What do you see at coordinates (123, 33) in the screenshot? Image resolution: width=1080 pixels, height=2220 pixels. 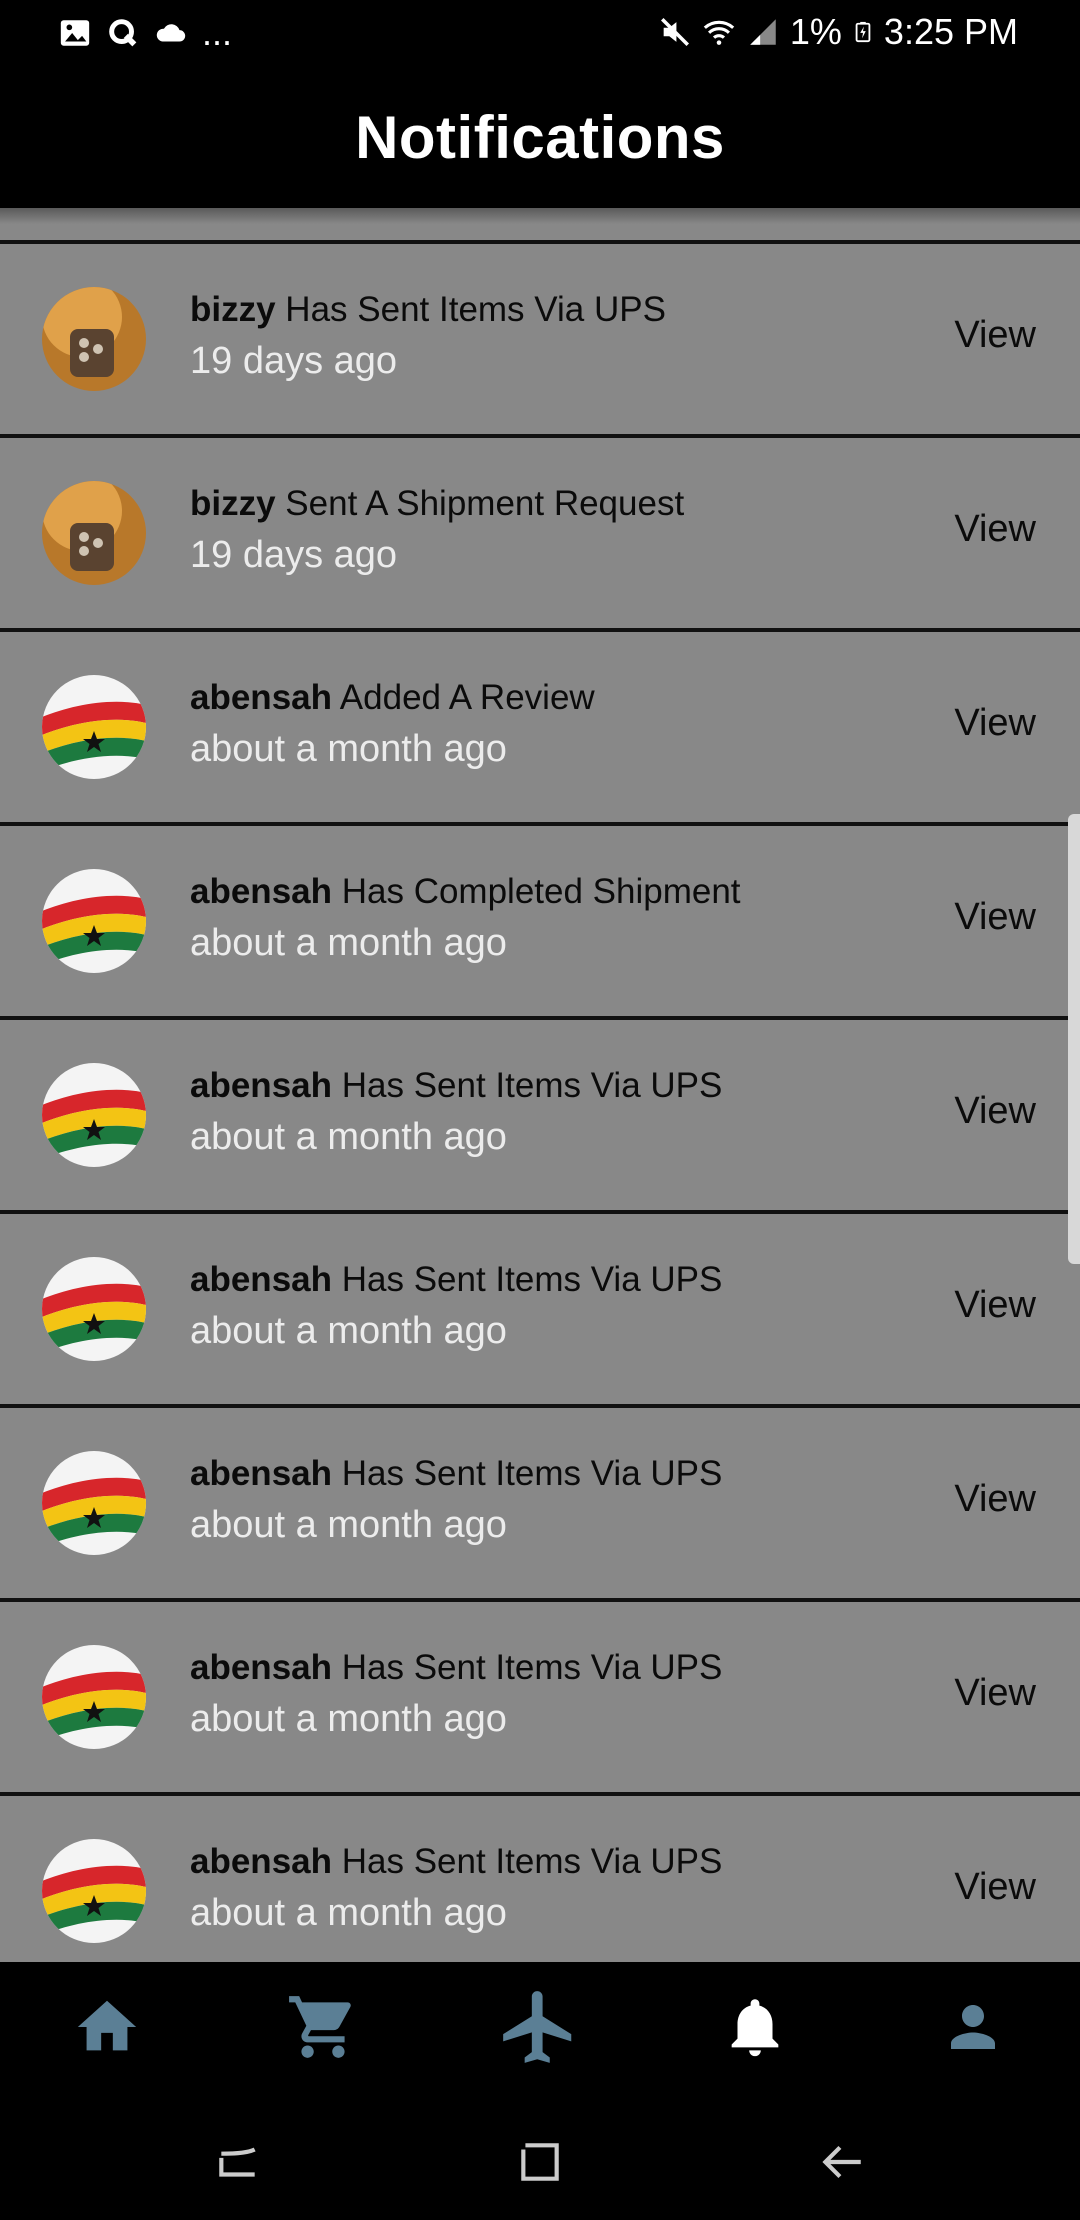 I see `q-icon` at bounding box center [123, 33].